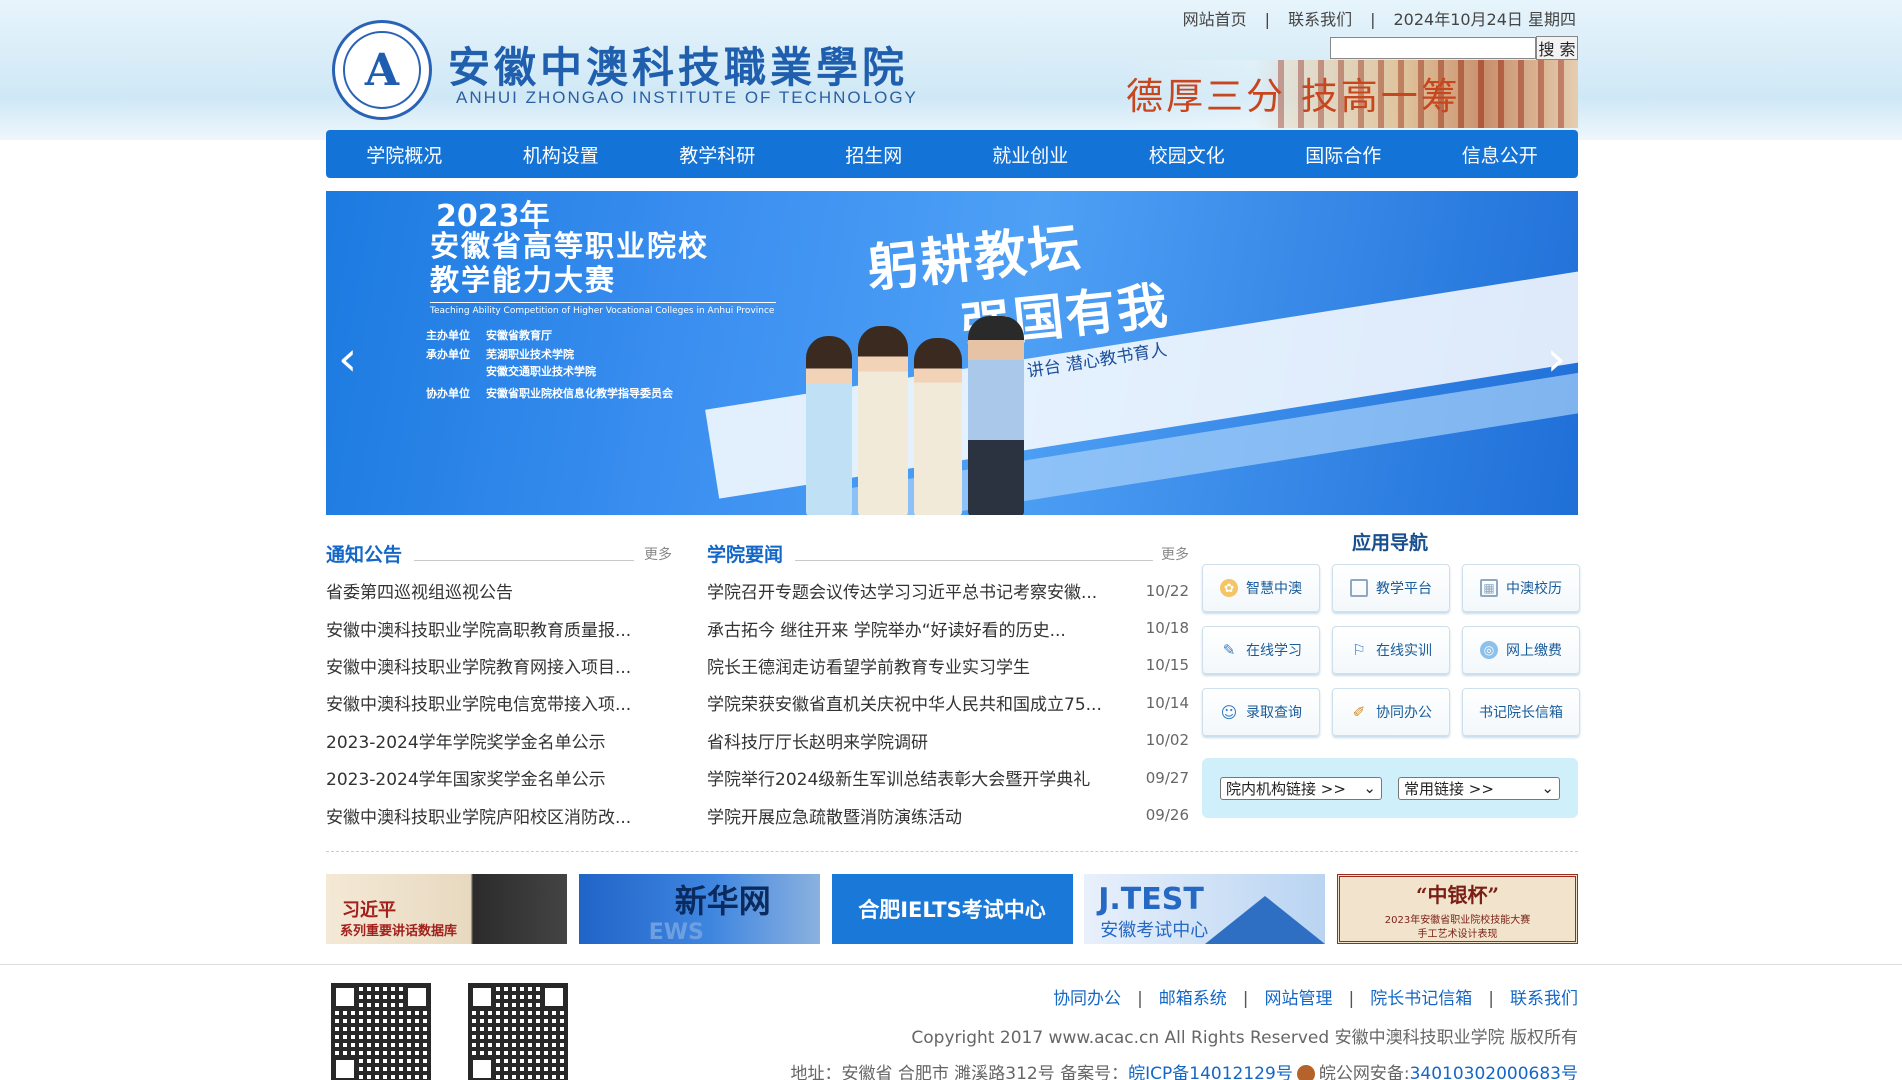 This screenshot has width=1902, height=1080. Describe the element at coordinates (1521, 588) in the screenshot. I see `app-calendar-button: ▦ 中澳校历` at that location.